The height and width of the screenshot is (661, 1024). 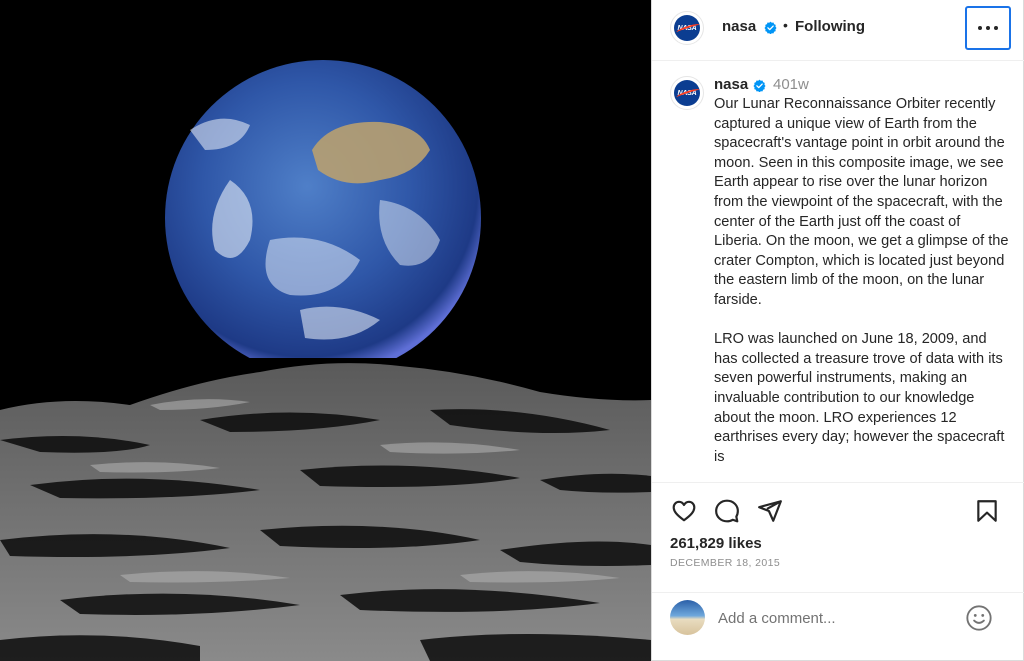 What do you see at coordinates (838, 537) in the screenshot?
I see `post-actions: 261,829 likes December 18, 2015` at bounding box center [838, 537].